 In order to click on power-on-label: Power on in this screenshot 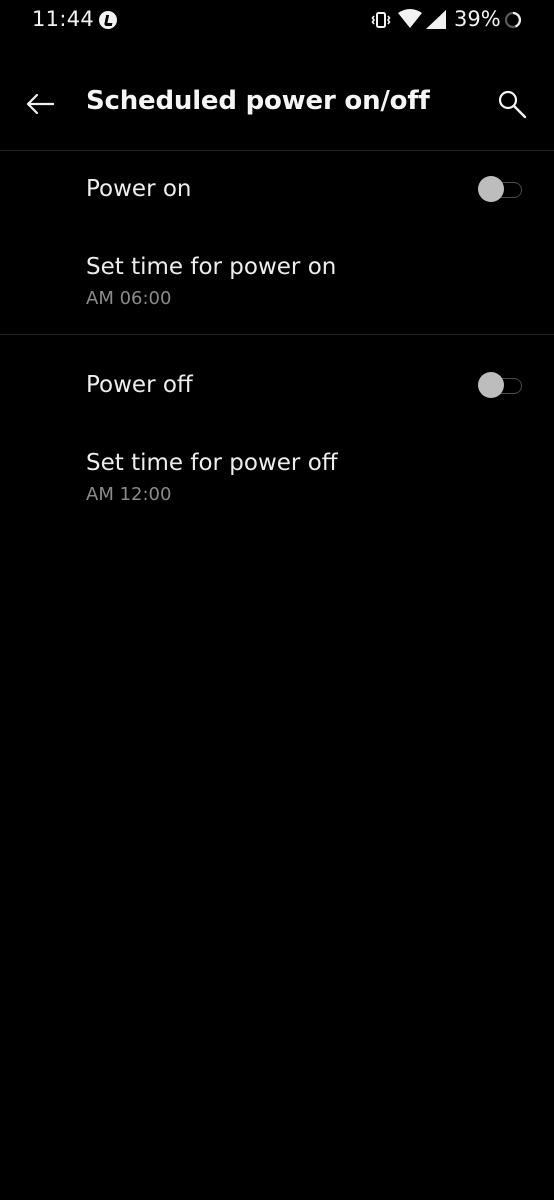, I will do `click(139, 189)`.